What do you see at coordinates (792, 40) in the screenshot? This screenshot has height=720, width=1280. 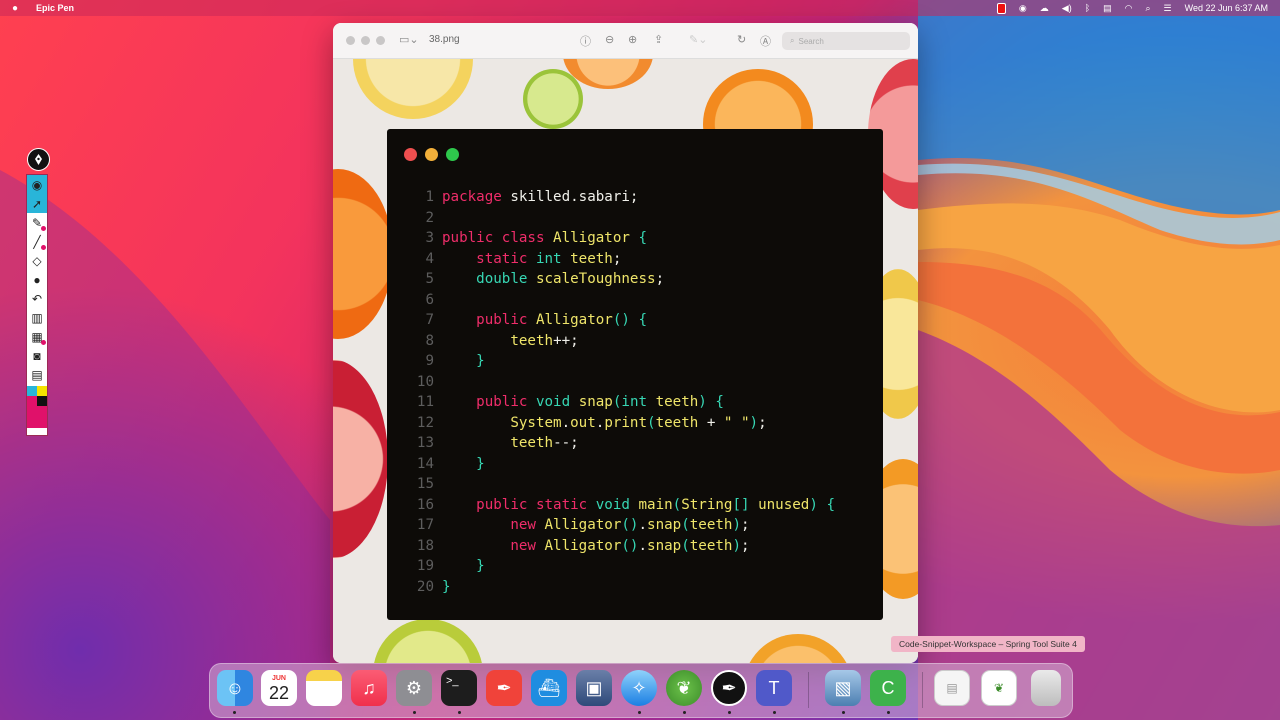 I see `search-icon: ⌕` at bounding box center [792, 40].